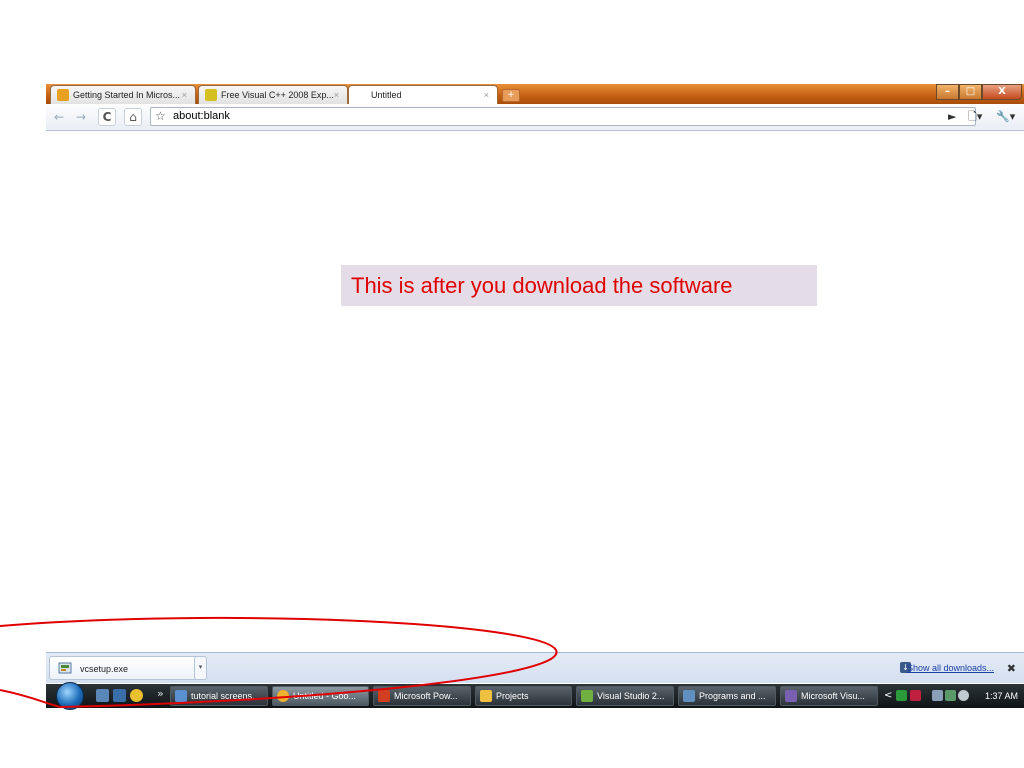  What do you see at coordinates (963, 695) in the screenshot?
I see `tray-volume-icon` at bounding box center [963, 695].